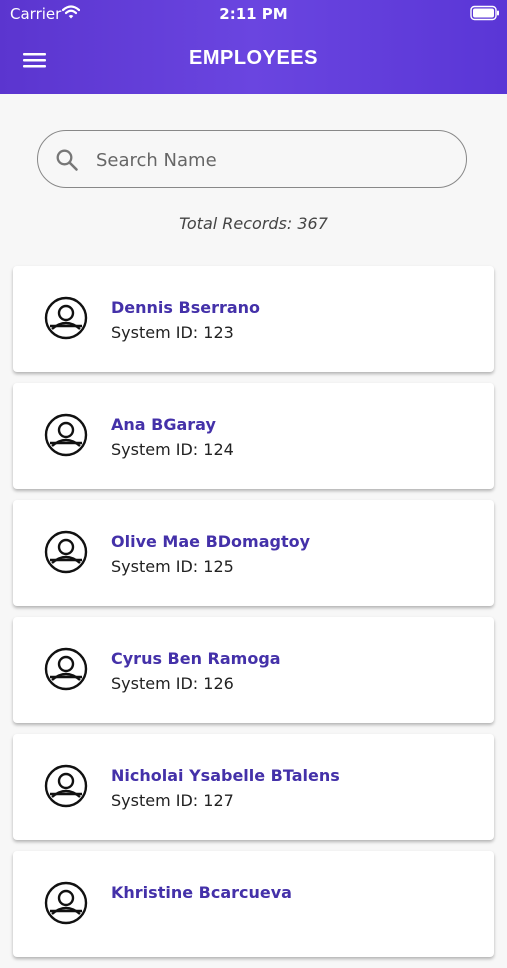 This screenshot has height=968, width=507. What do you see at coordinates (186, 307) in the screenshot?
I see `employee-name: Dennis Bserrano` at bounding box center [186, 307].